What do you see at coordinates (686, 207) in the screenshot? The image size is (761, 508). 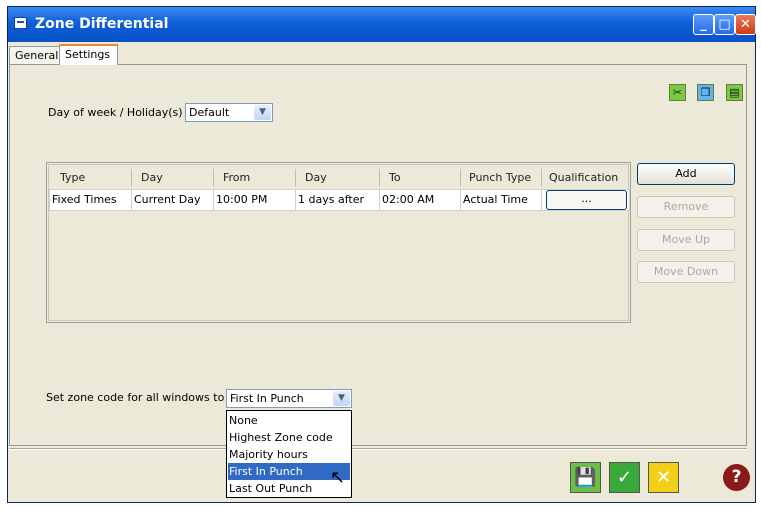 I see `remove-button: Remove` at bounding box center [686, 207].